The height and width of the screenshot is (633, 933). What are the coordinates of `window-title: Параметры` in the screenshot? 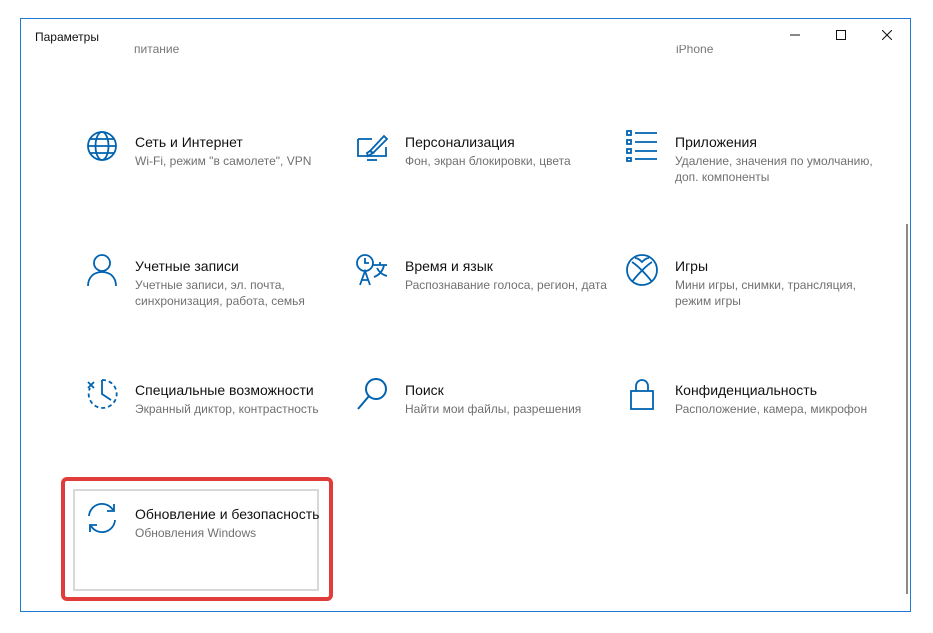 It's located at (67, 37).